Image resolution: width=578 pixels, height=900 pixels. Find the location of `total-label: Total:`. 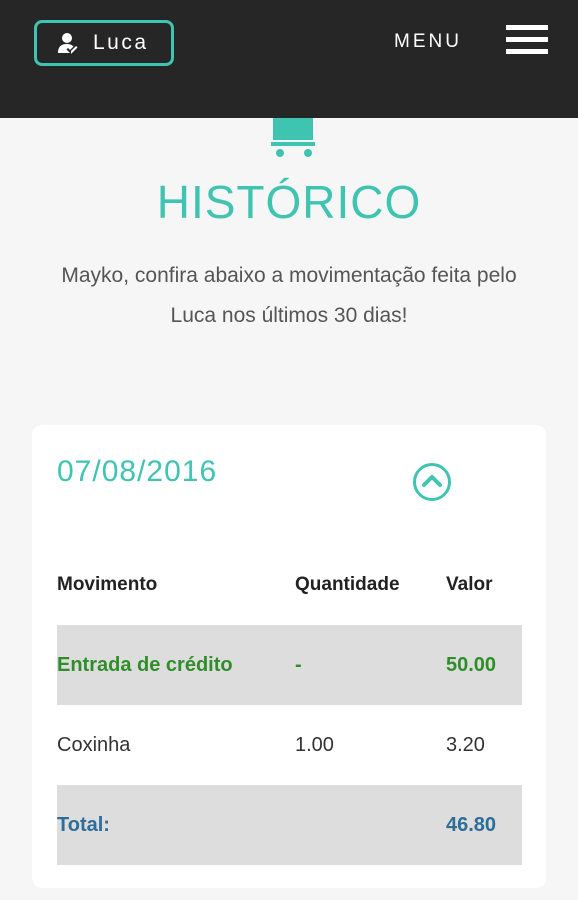

total-label: Total: is located at coordinates (83, 824).